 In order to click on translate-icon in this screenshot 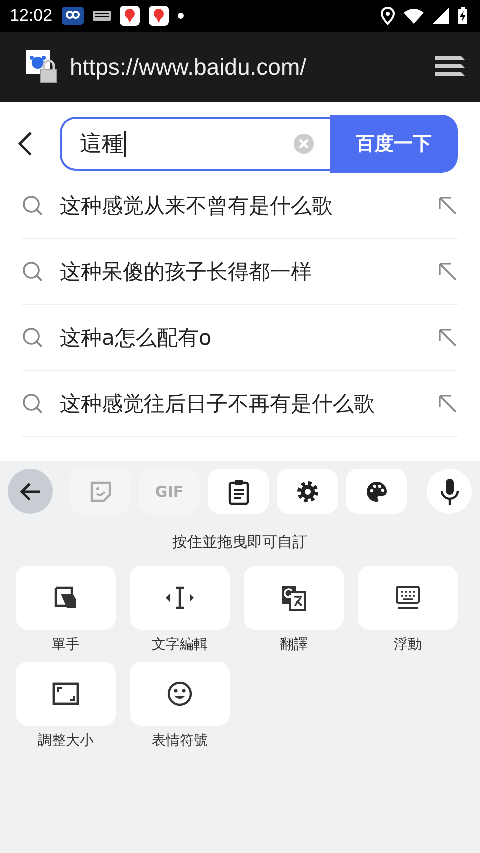, I will do `click(294, 598)`.